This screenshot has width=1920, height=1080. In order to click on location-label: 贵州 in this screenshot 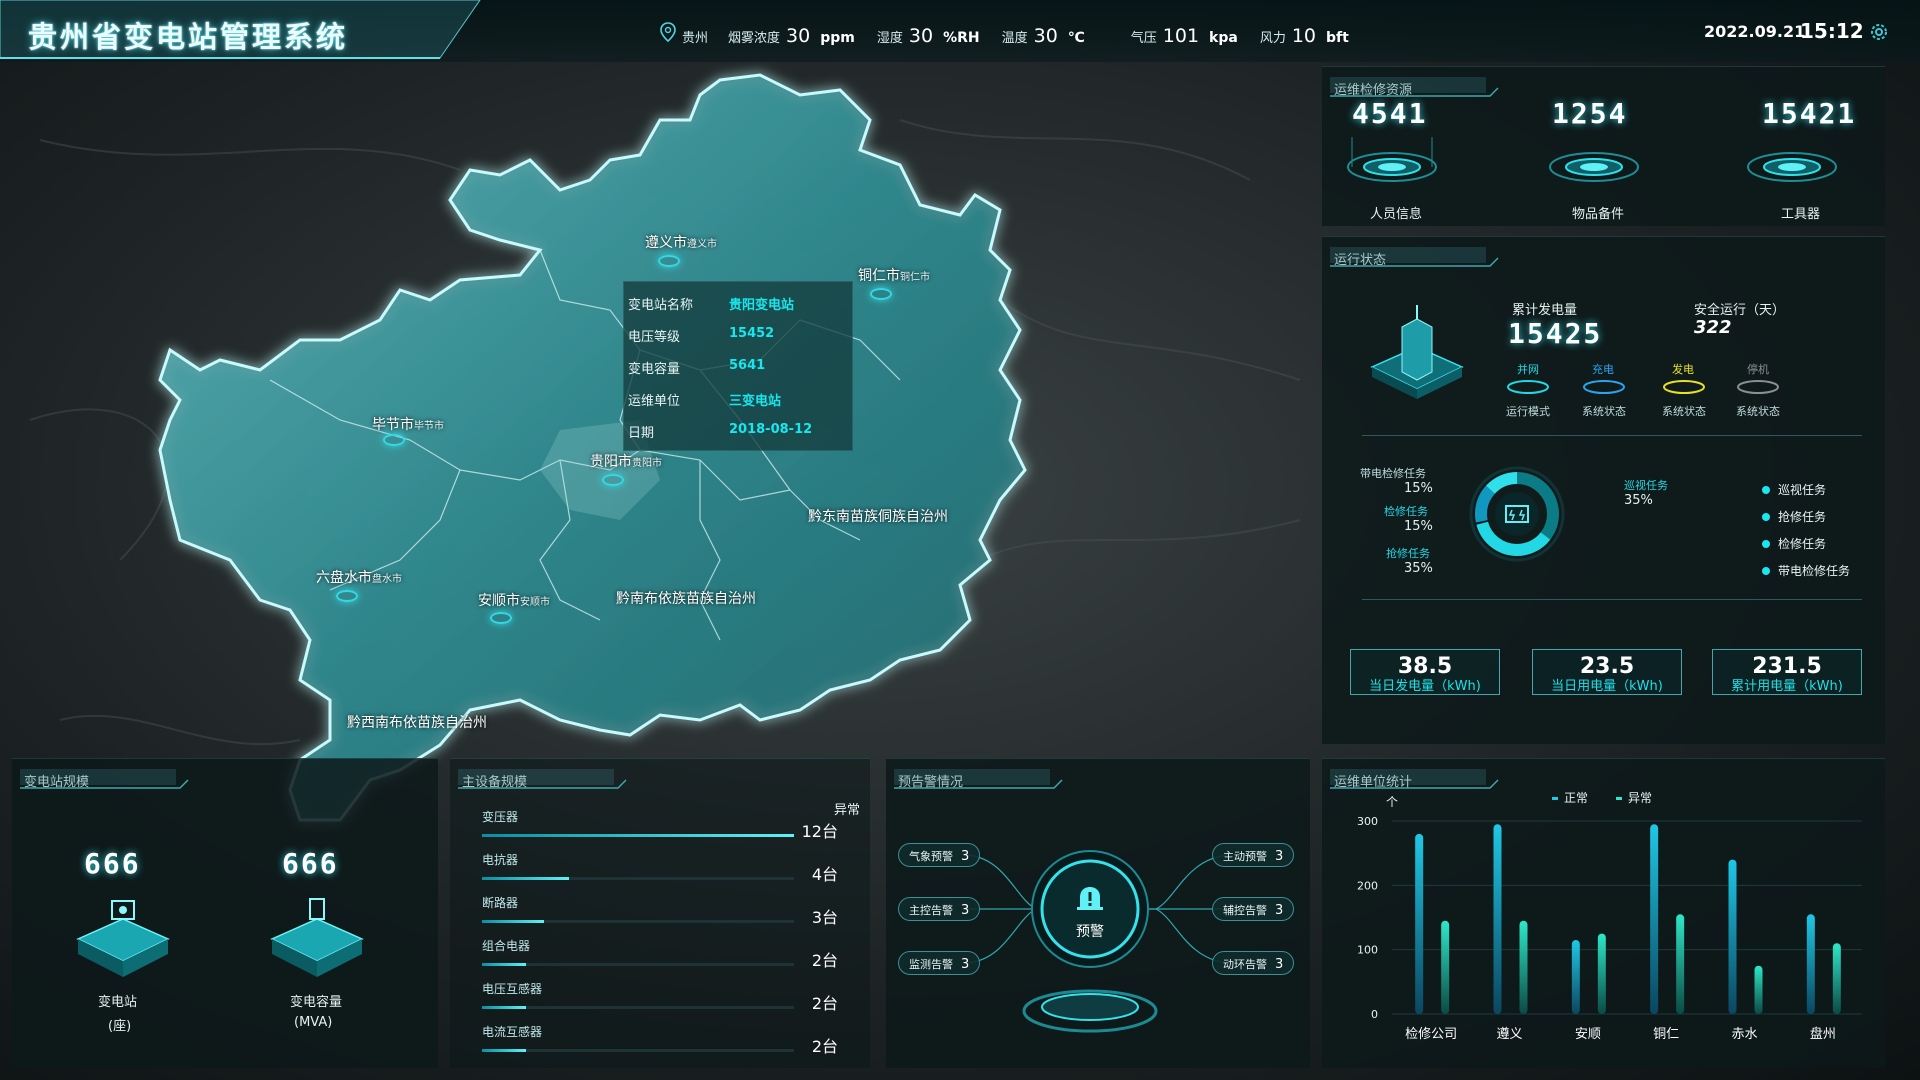, I will do `click(695, 38)`.